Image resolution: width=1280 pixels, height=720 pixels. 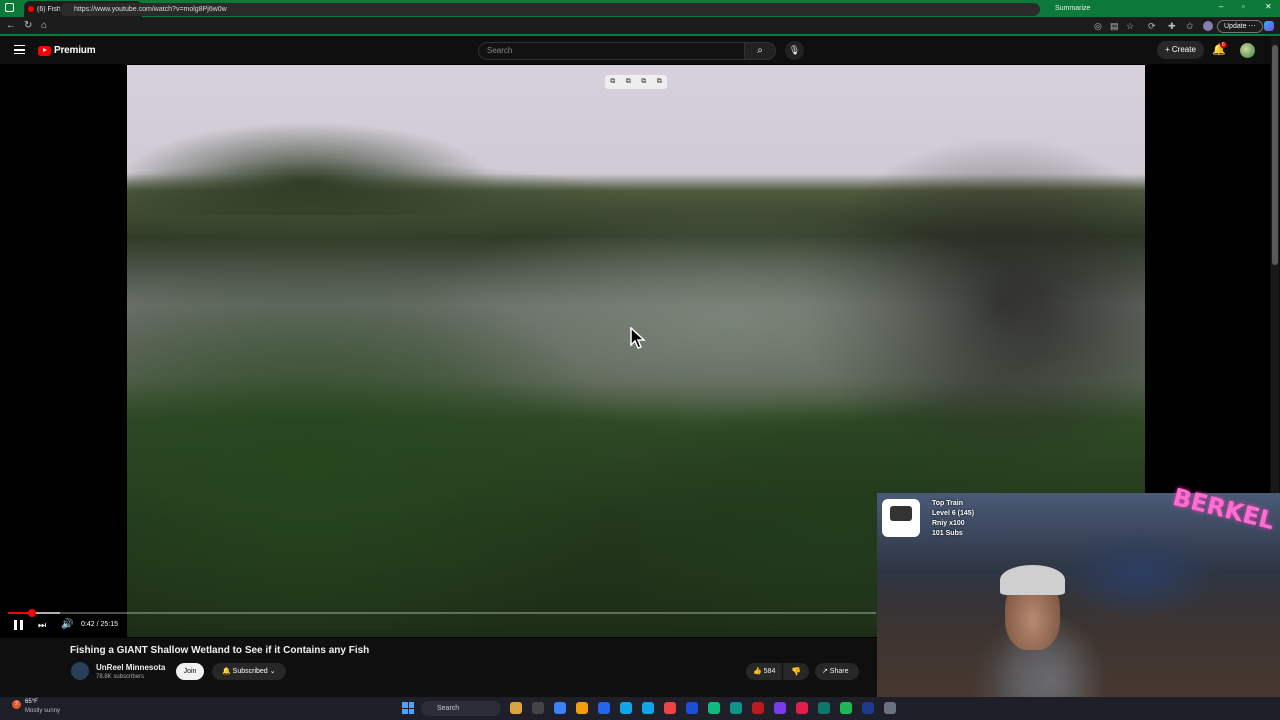 What do you see at coordinates (31, 702) in the screenshot?
I see `weather-temperature: 65°F` at bounding box center [31, 702].